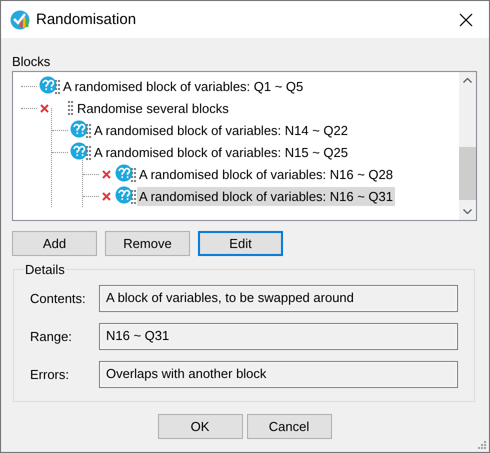  What do you see at coordinates (240, 243) in the screenshot?
I see `action-button: Edit` at bounding box center [240, 243].